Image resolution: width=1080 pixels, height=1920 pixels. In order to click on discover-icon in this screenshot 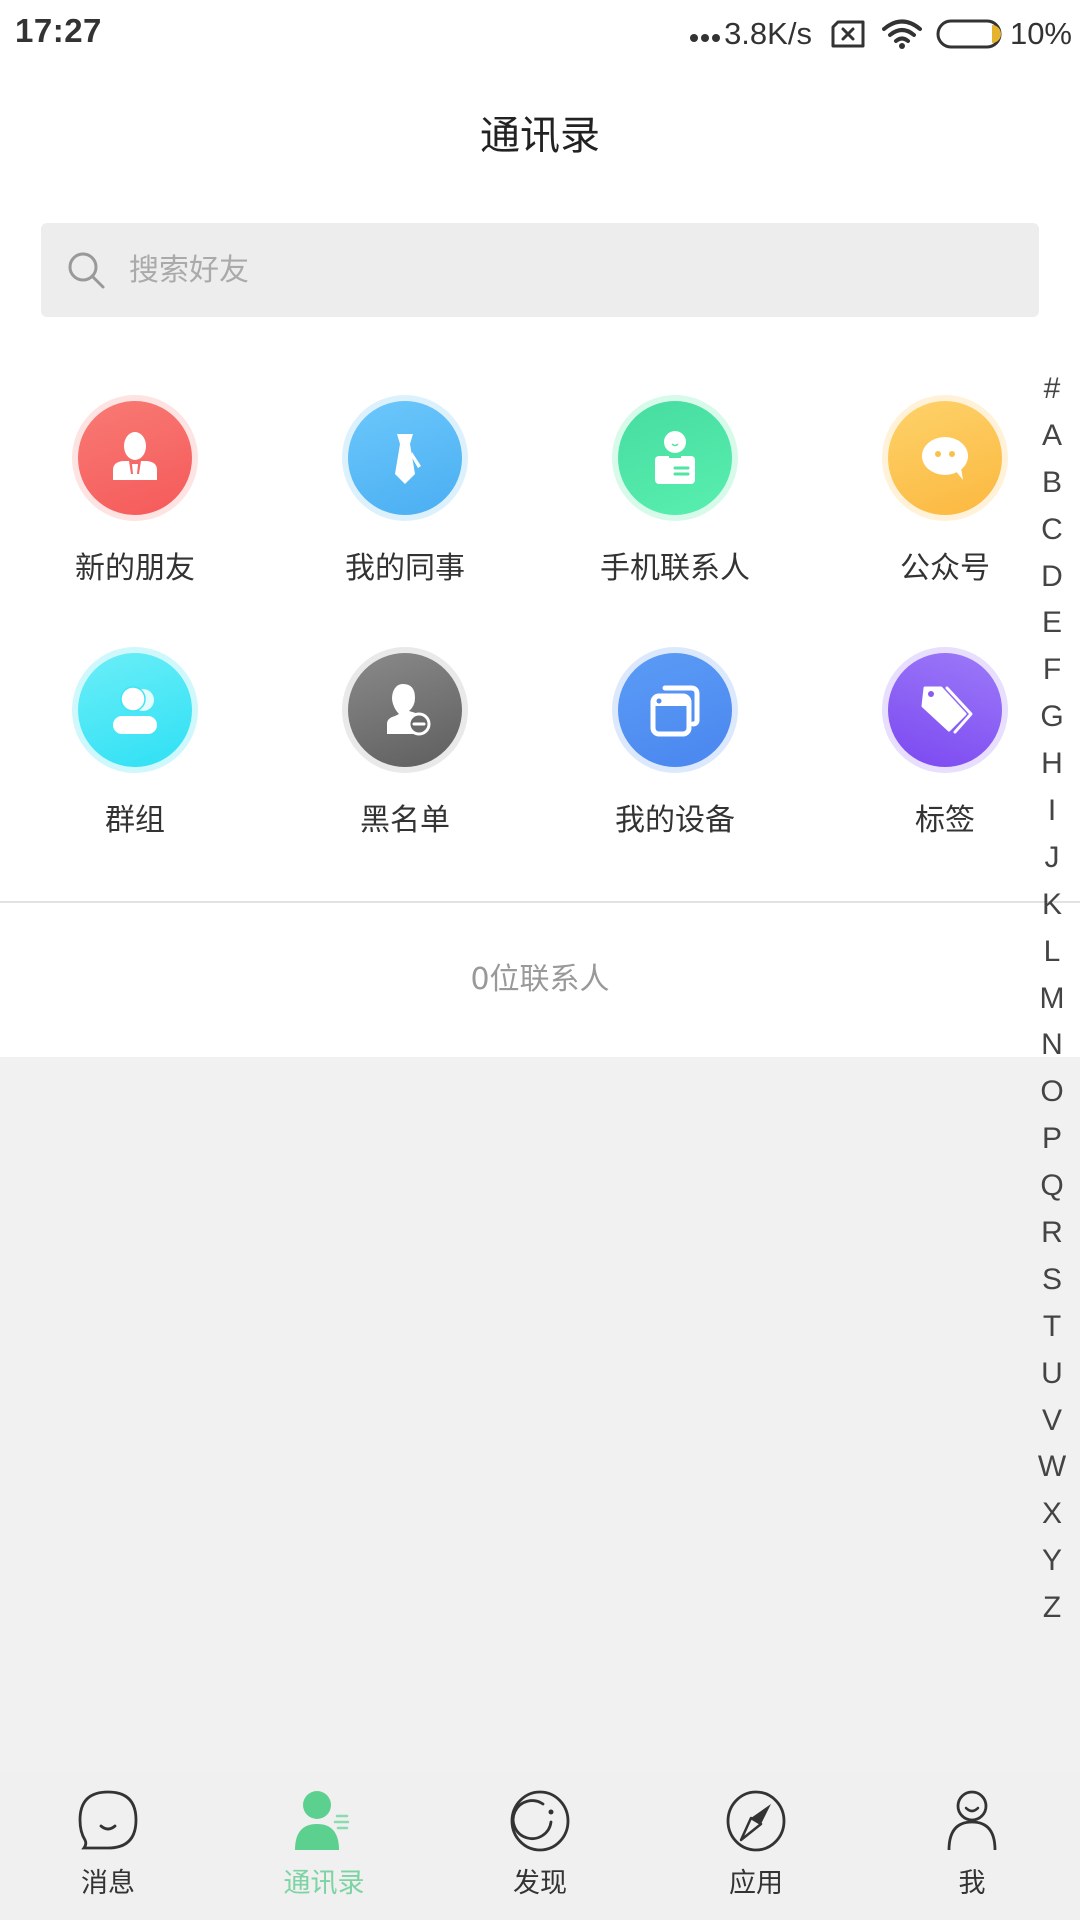, I will do `click(540, 1821)`.